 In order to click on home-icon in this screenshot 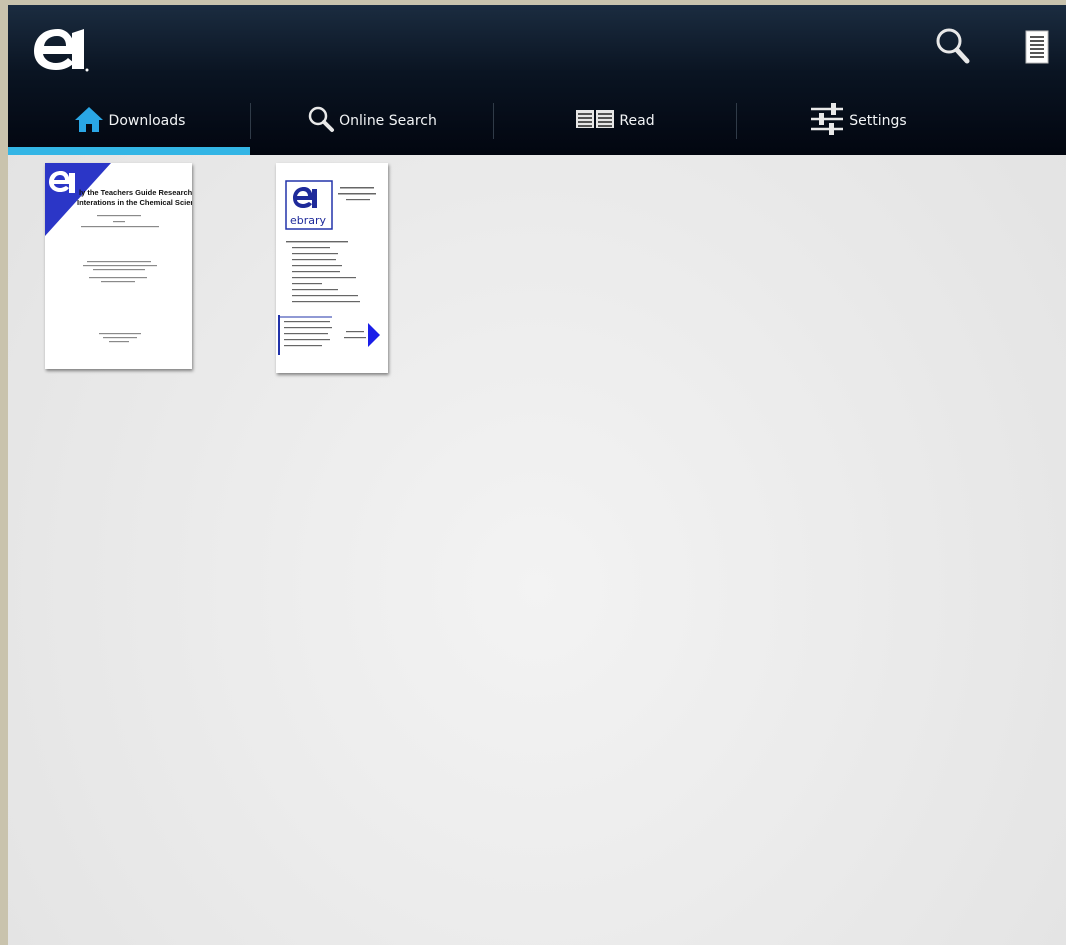, I will do `click(89, 121)`.